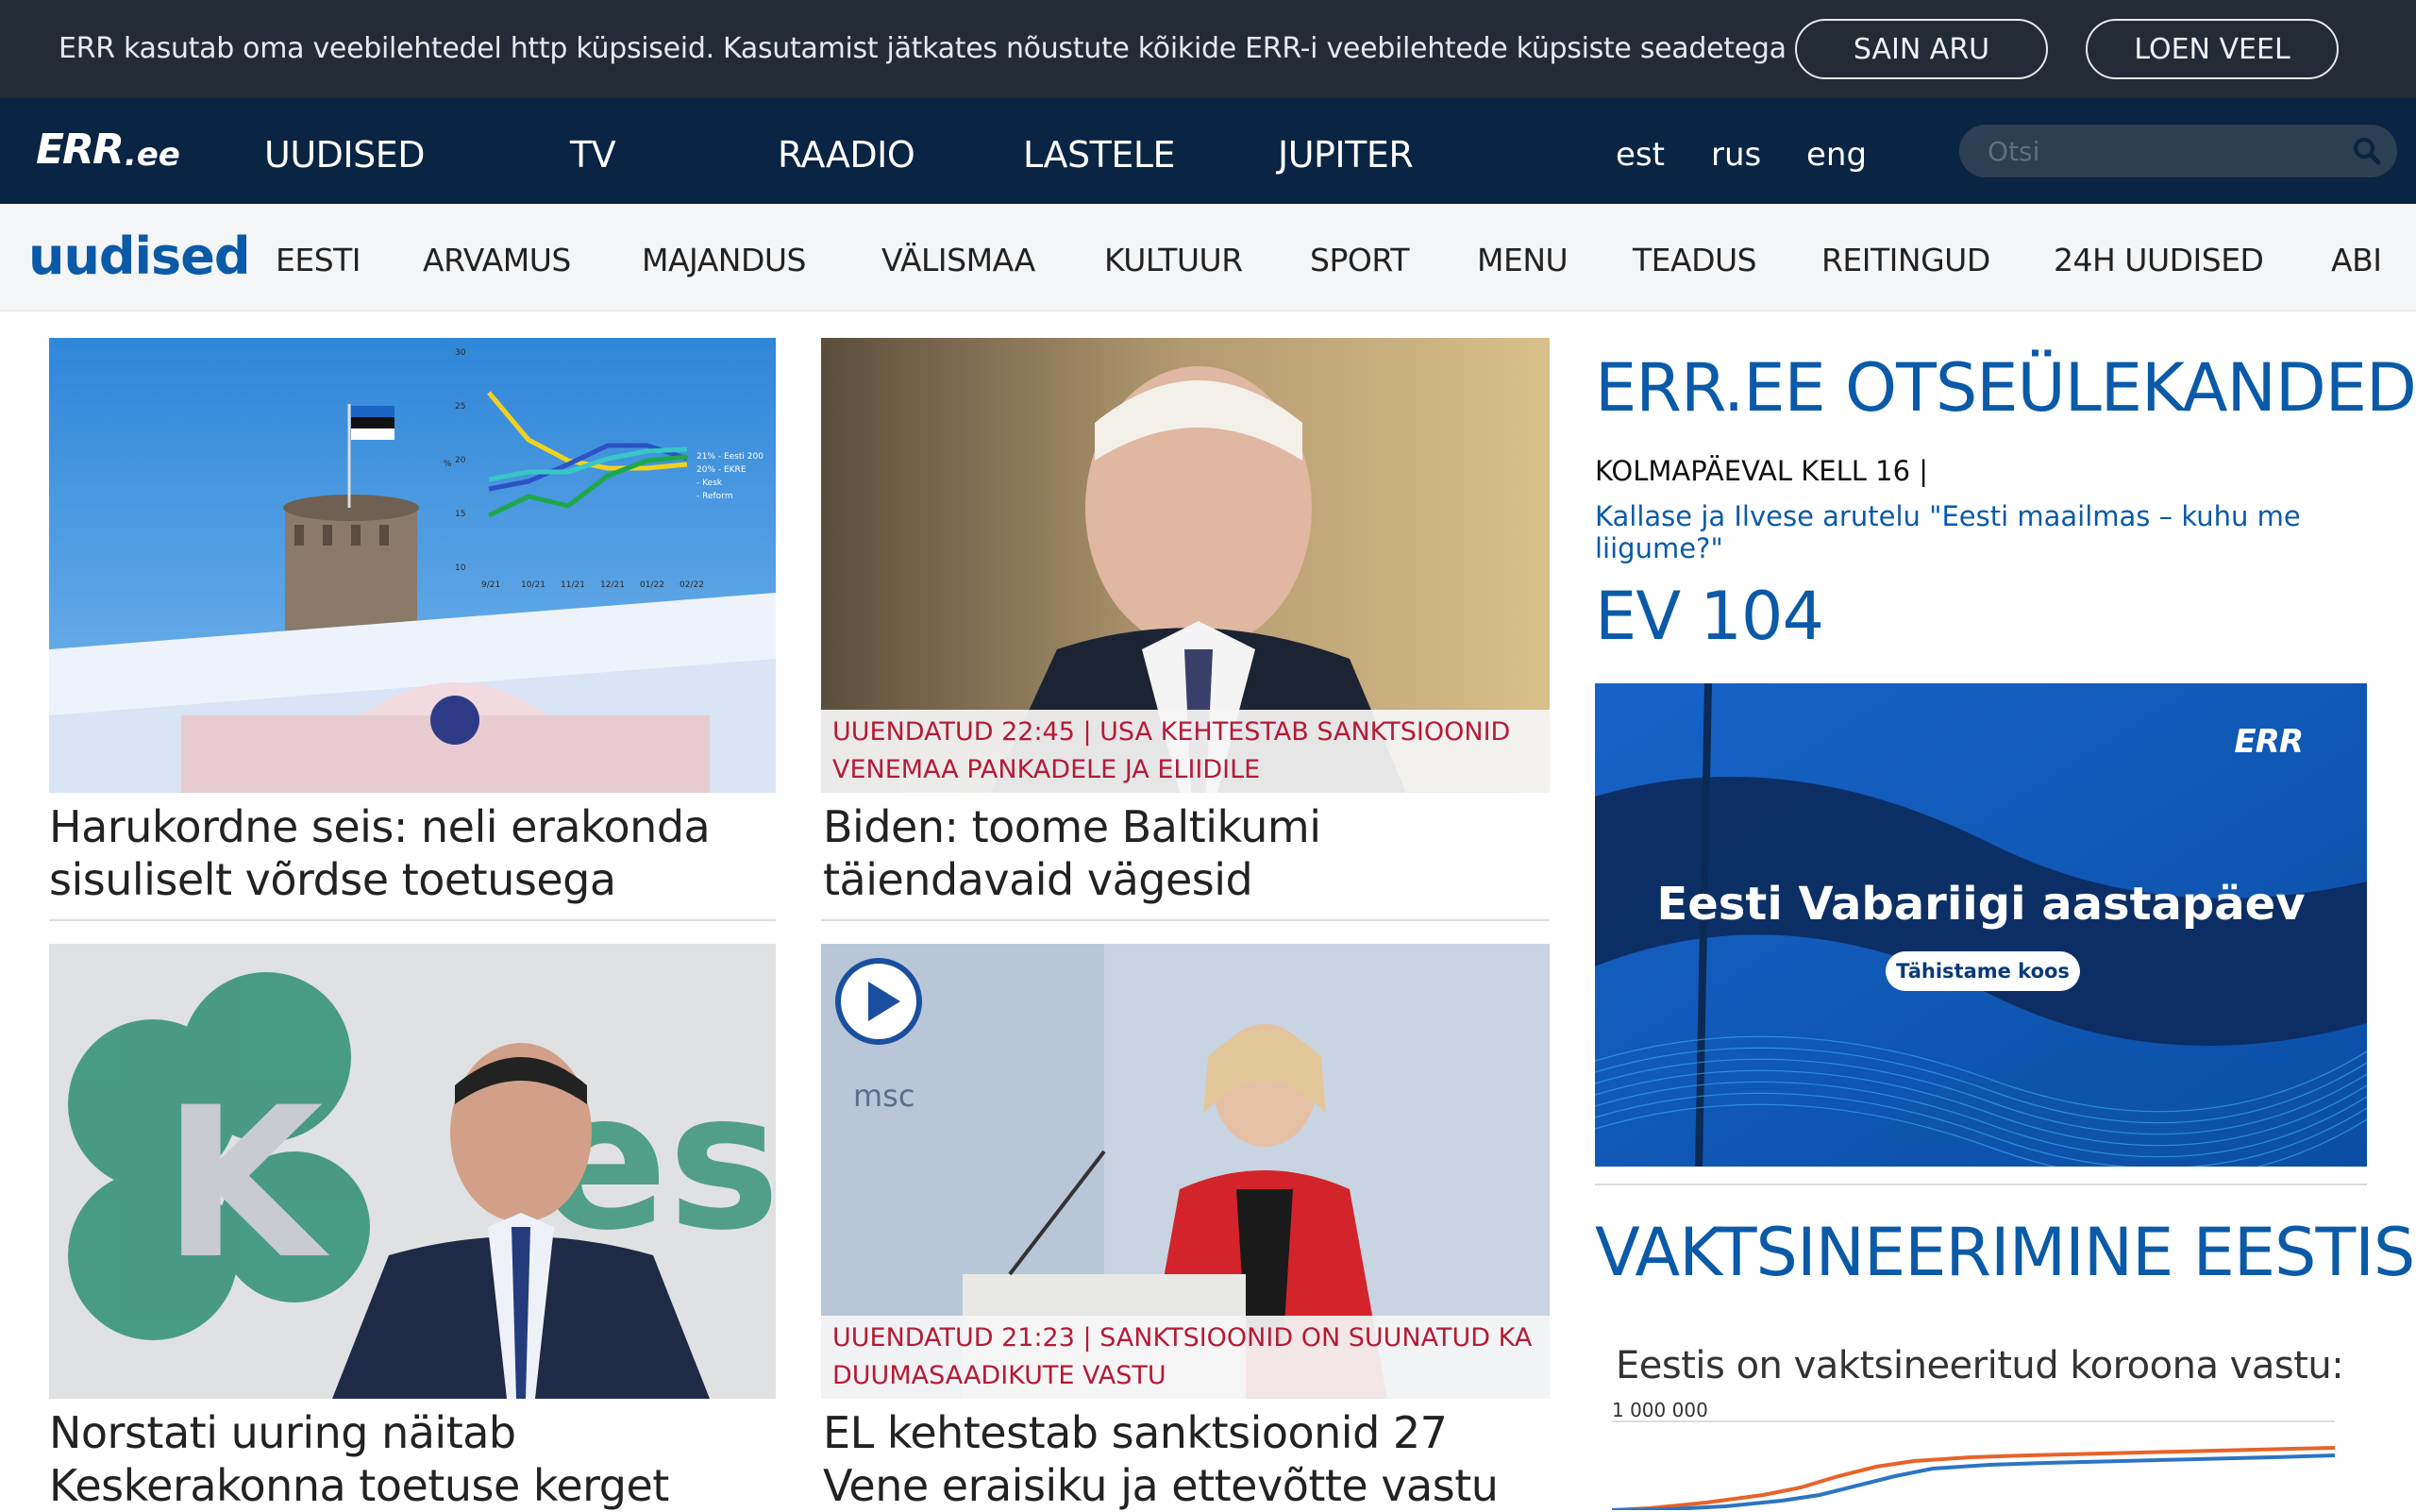 The image size is (2416, 1512). What do you see at coordinates (345, 155) in the screenshot?
I see `topnav-item-uudised: UUDISED` at bounding box center [345, 155].